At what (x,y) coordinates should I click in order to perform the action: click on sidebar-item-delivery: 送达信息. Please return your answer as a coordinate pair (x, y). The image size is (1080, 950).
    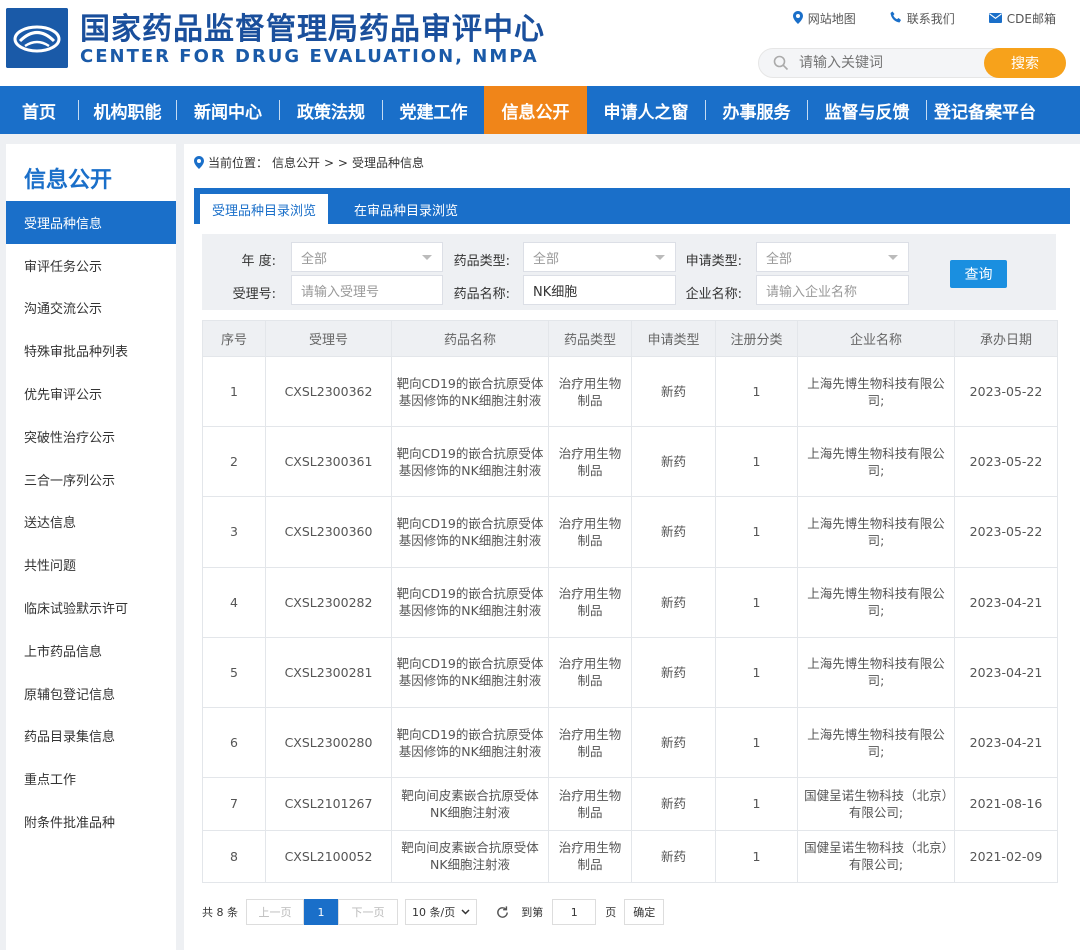
    Looking at the image, I should click on (91, 522).